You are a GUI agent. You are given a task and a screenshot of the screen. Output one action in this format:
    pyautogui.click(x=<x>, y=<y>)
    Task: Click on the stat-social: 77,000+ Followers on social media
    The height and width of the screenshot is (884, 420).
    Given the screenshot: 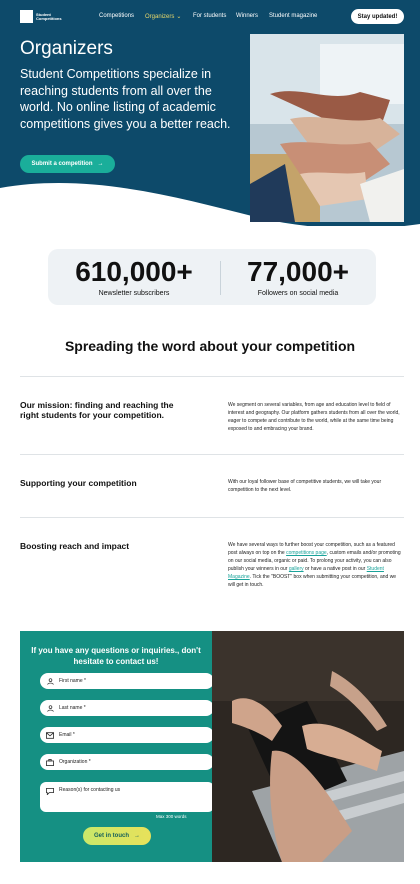 What is the action you would take?
    pyautogui.click(x=298, y=277)
    